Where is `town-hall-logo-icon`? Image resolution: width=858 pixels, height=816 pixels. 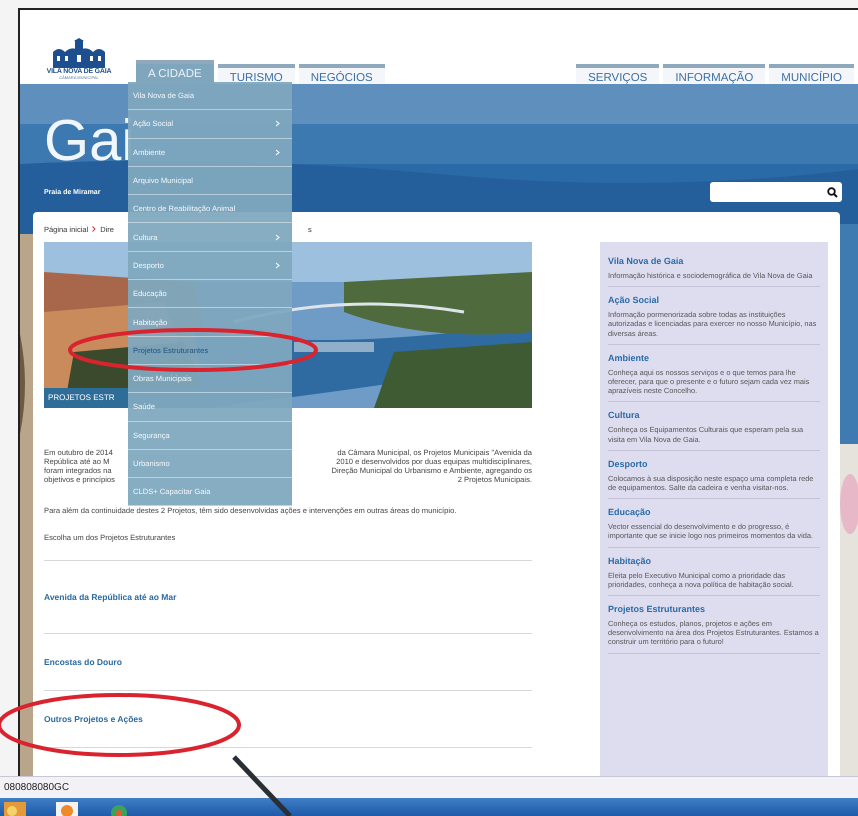 town-hall-logo-icon is located at coordinates (79, 53).